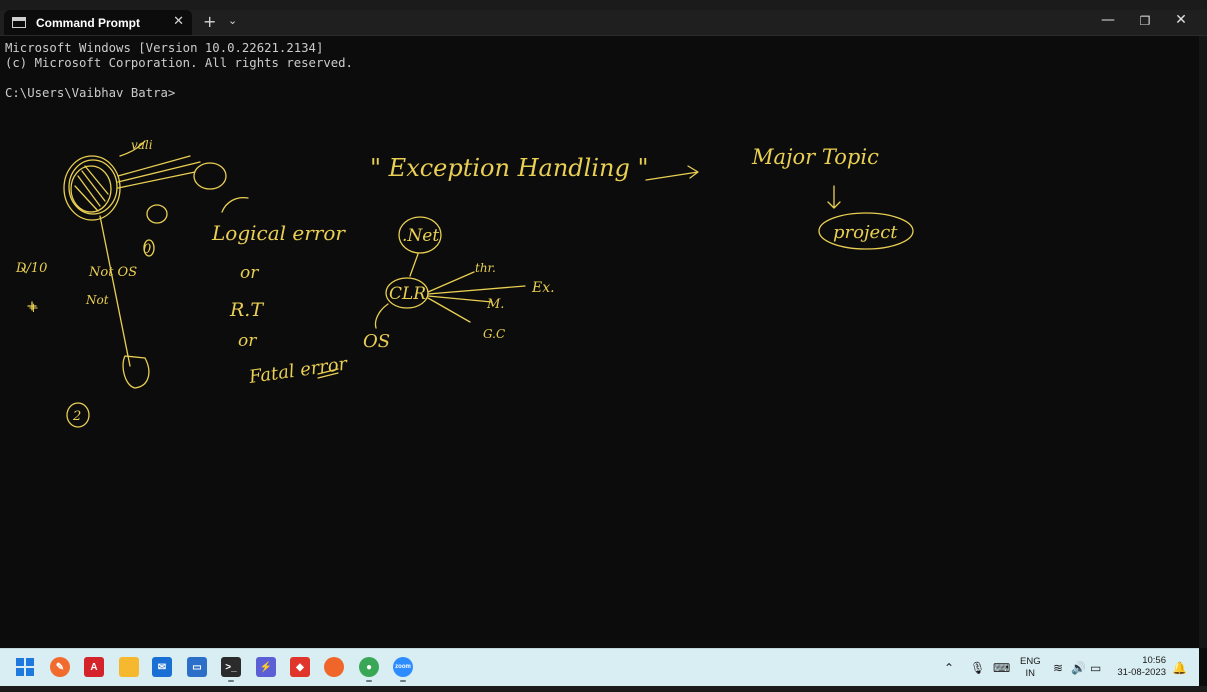 The width and height of the screenshot is (1207, 692). Describe the element at coordinates (1145, 21) in the screenshot. I see `maximize-button: ❐` at that location.